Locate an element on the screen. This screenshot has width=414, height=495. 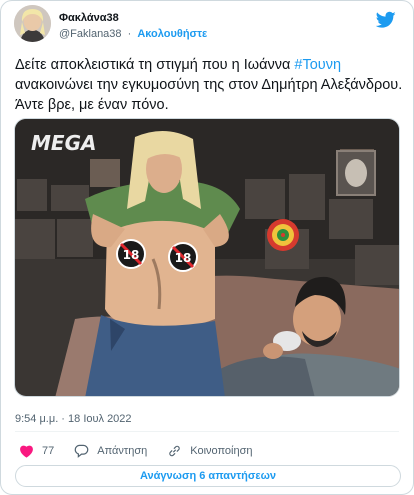
censor-badge-right: 18 is located at coordinates (183, 257).